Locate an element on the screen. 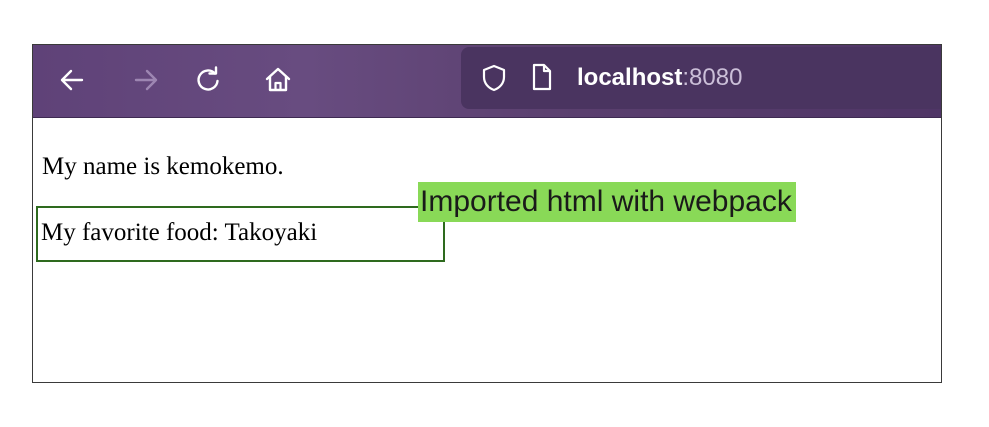 This screenshot has height=427, width=989. url-bar: localhost:8080 is located at coordinates (701, 78).